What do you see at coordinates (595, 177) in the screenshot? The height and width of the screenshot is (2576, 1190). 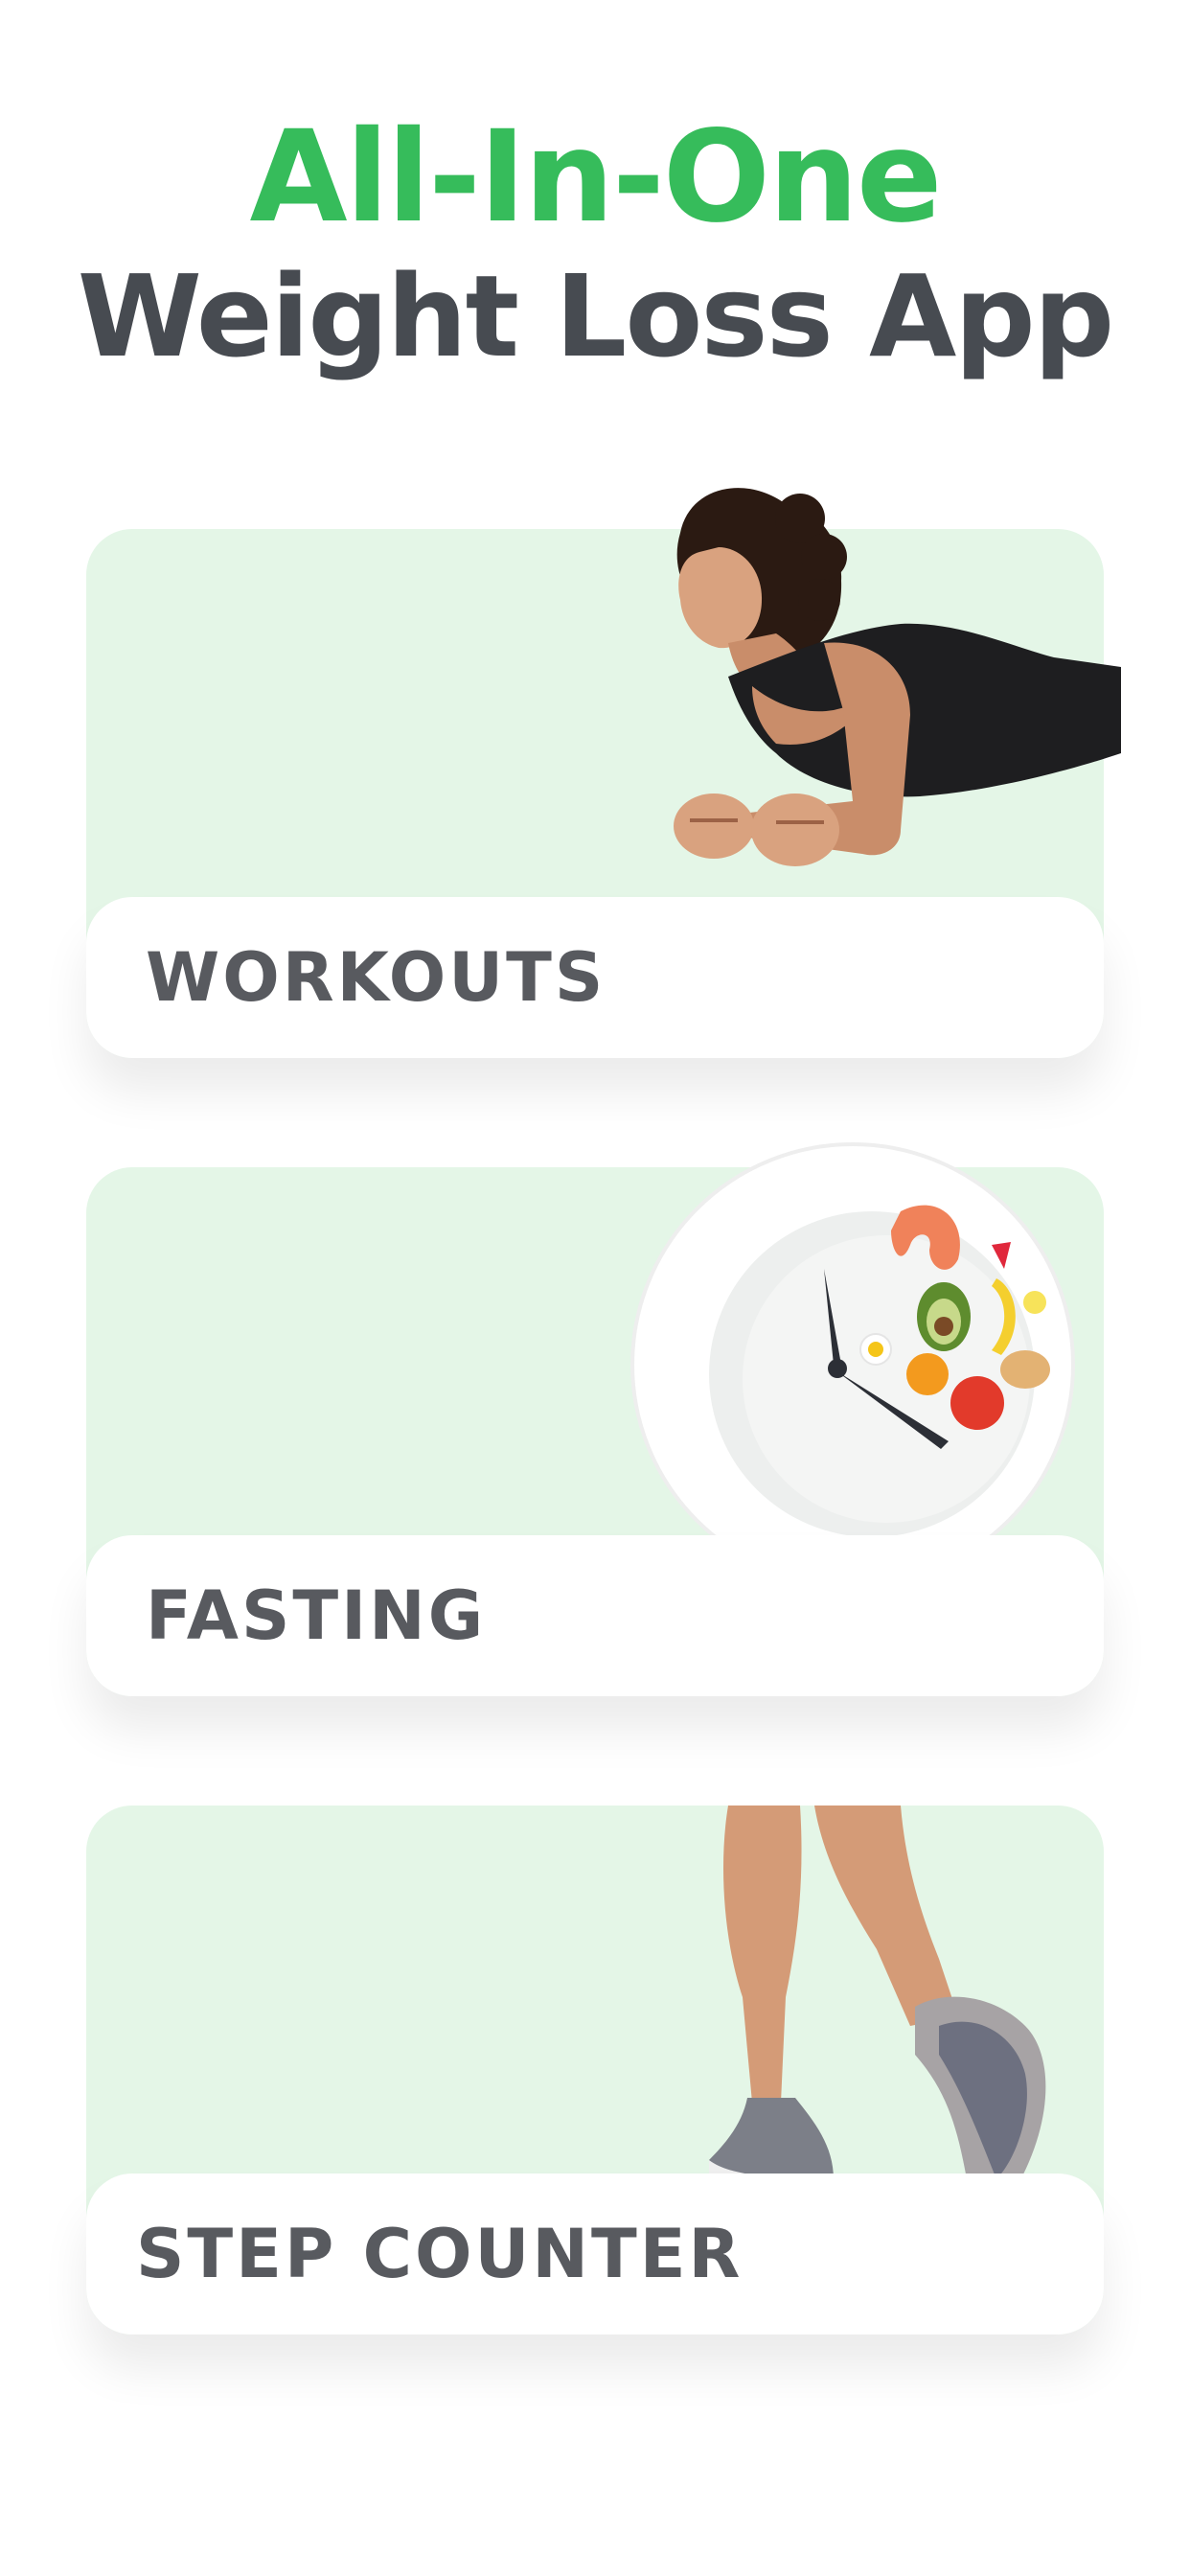 I see `headline-accent: All-In-One` at bounding box center [595, 177].